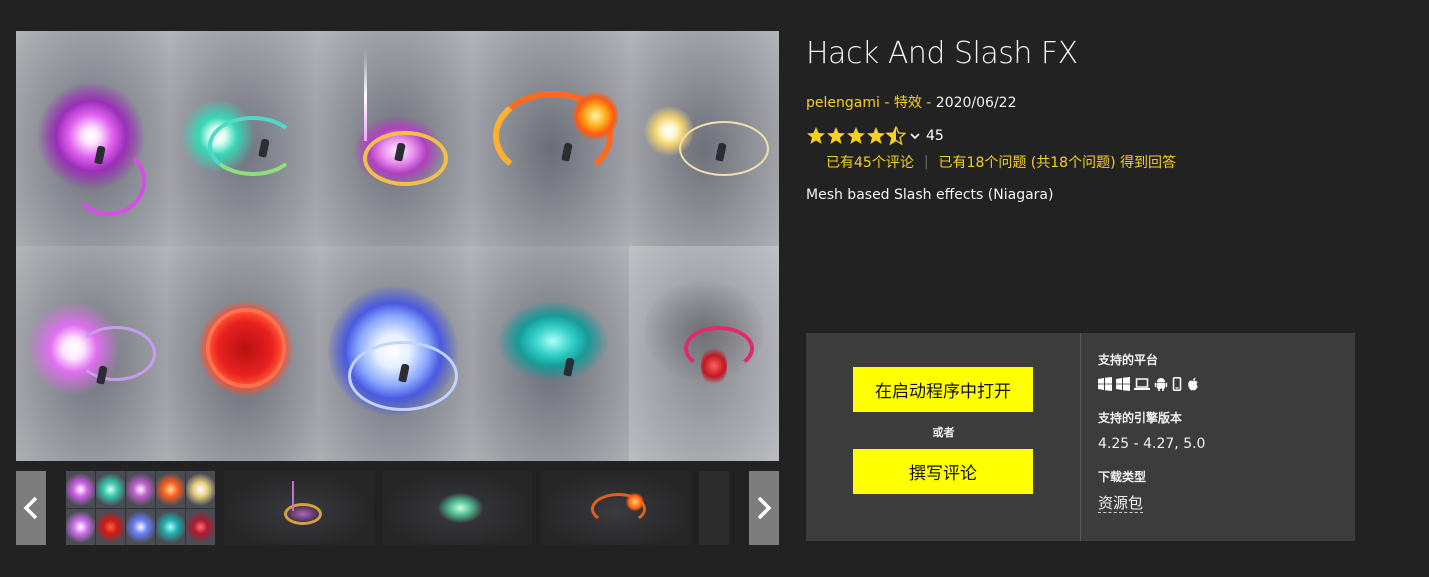 The width and height of the screenshot is (1429, 577). I want to click on engine-version-label: 支持的引擎版本, so click(1140, 418).